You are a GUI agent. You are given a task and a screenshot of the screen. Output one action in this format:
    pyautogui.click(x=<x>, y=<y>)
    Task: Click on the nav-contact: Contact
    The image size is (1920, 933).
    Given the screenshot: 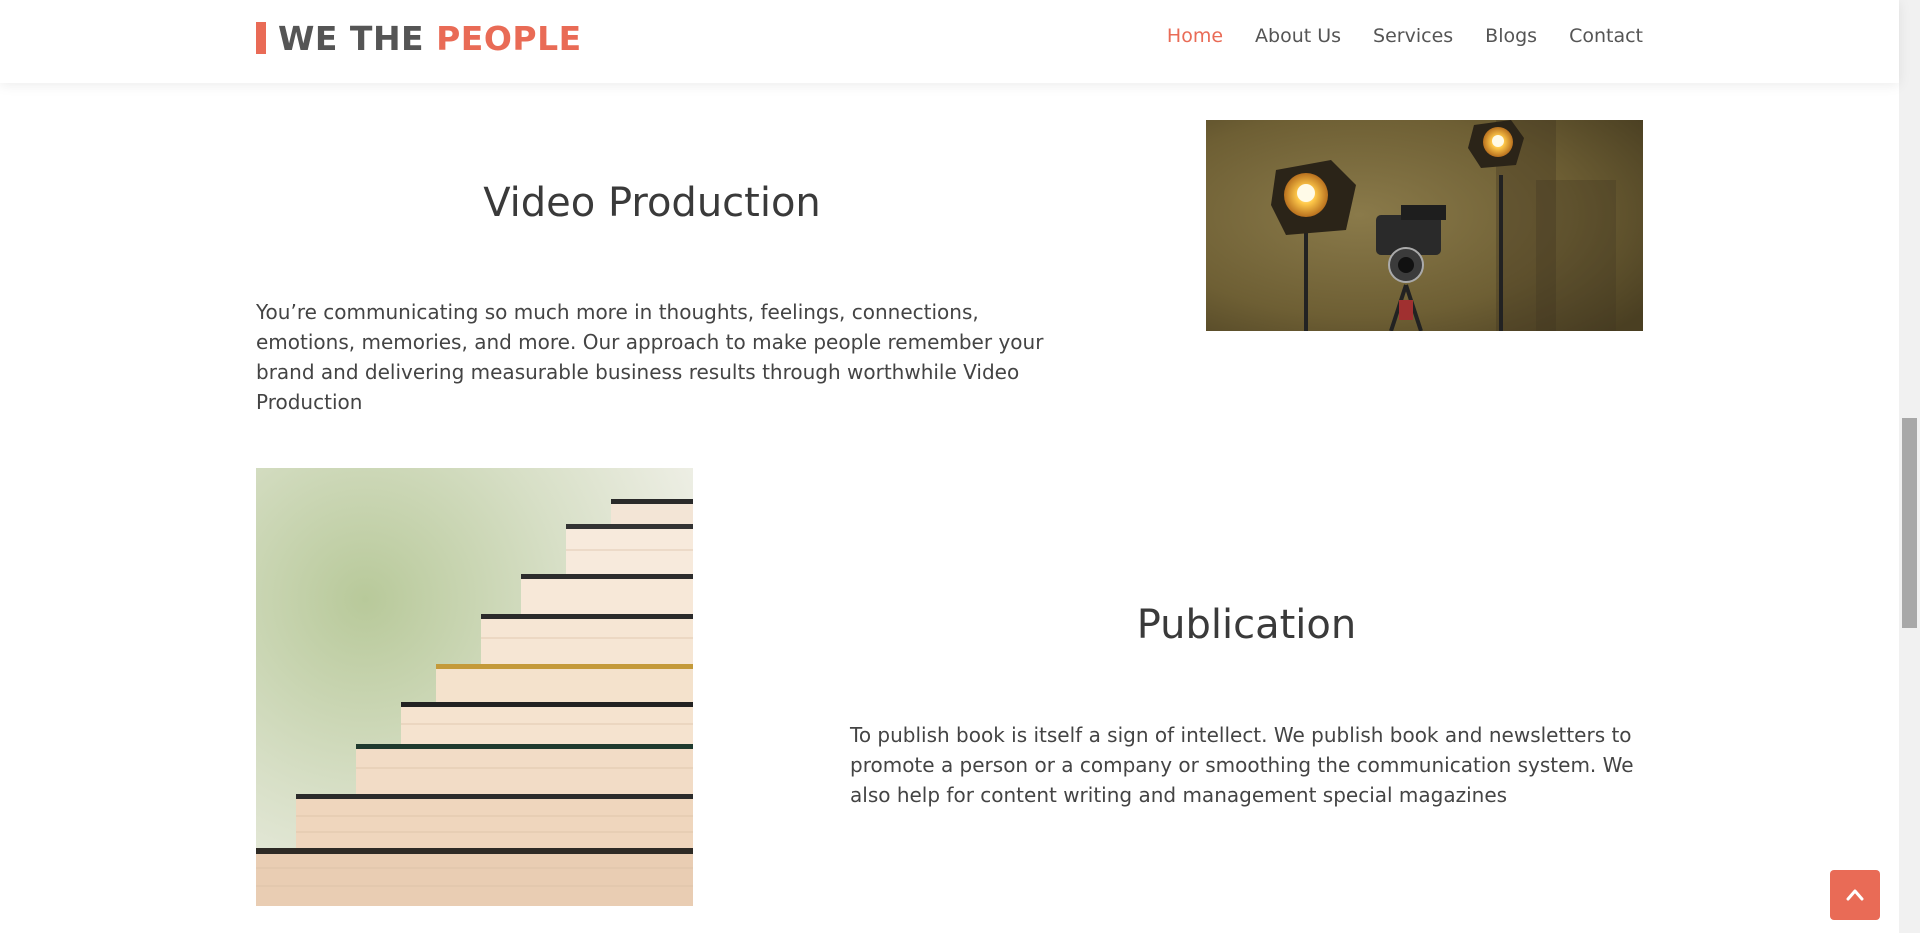 What is the action you would take?
    pyautogui.click(x=1606, y=36)
    